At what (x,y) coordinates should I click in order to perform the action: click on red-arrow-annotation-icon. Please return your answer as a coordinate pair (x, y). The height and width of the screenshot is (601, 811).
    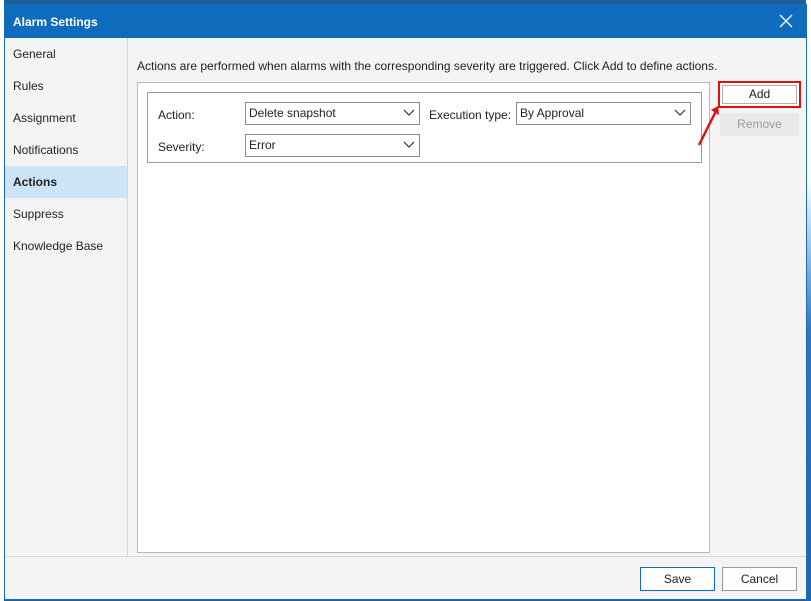
    Looking at the image, I should click on (708, 126).